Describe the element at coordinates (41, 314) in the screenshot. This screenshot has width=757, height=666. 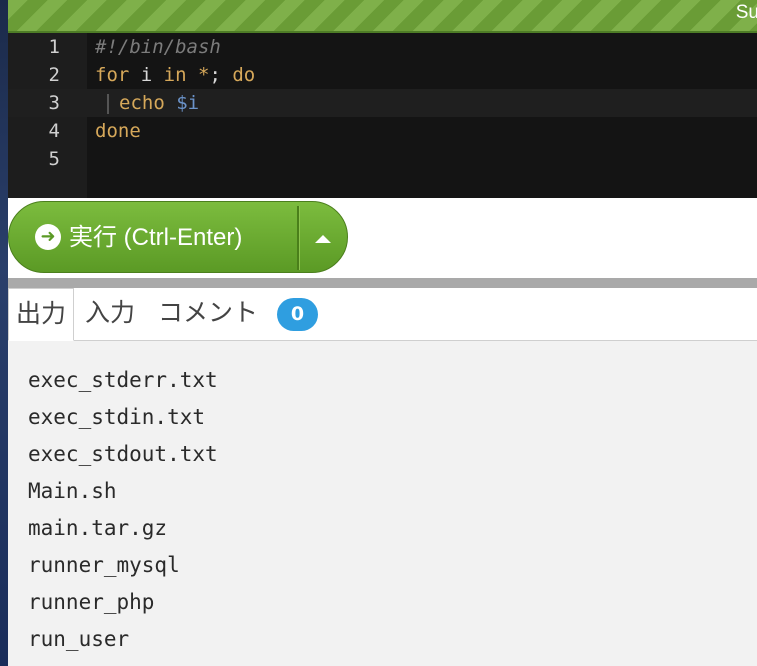
I see `tab-output: 出力` at that location.